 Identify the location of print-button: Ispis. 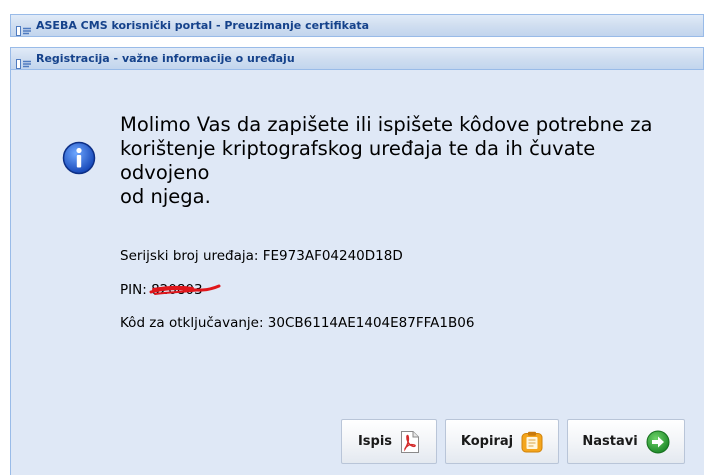
(389, 441).